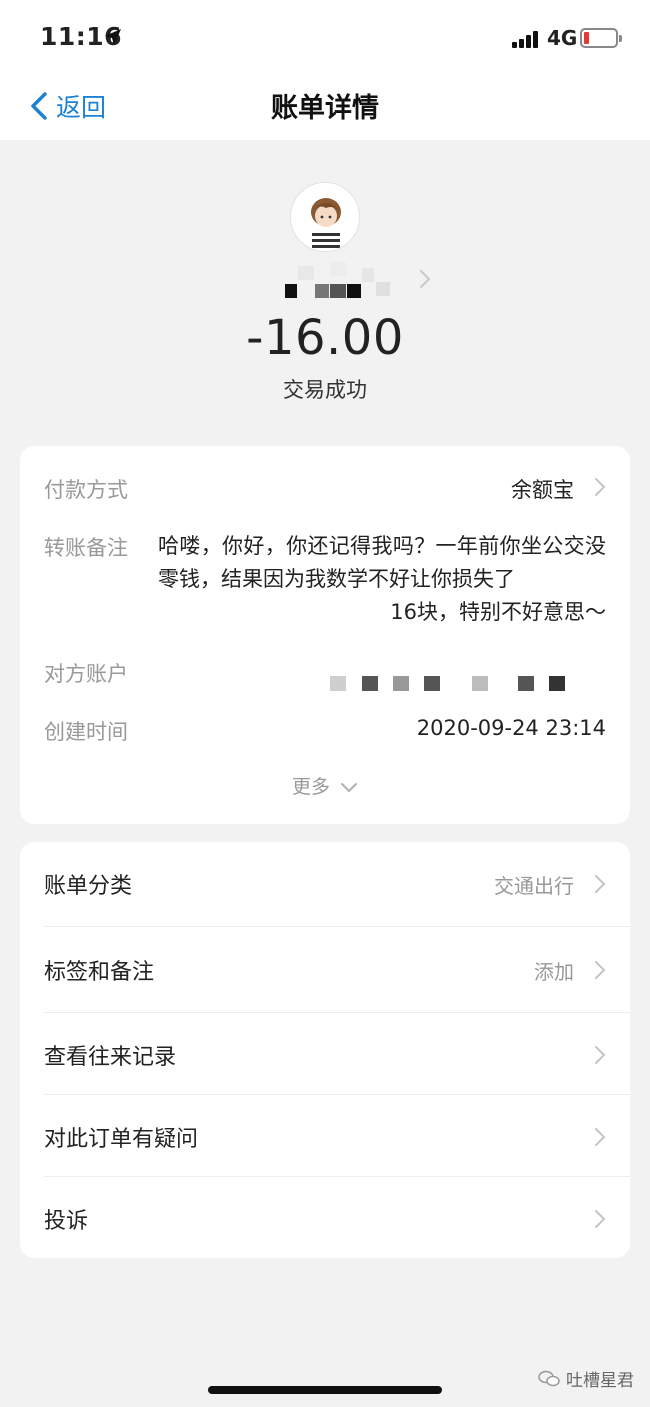 The width and height of the screenshot is (650, 1407). I want to click on divider, so click(337, 926).